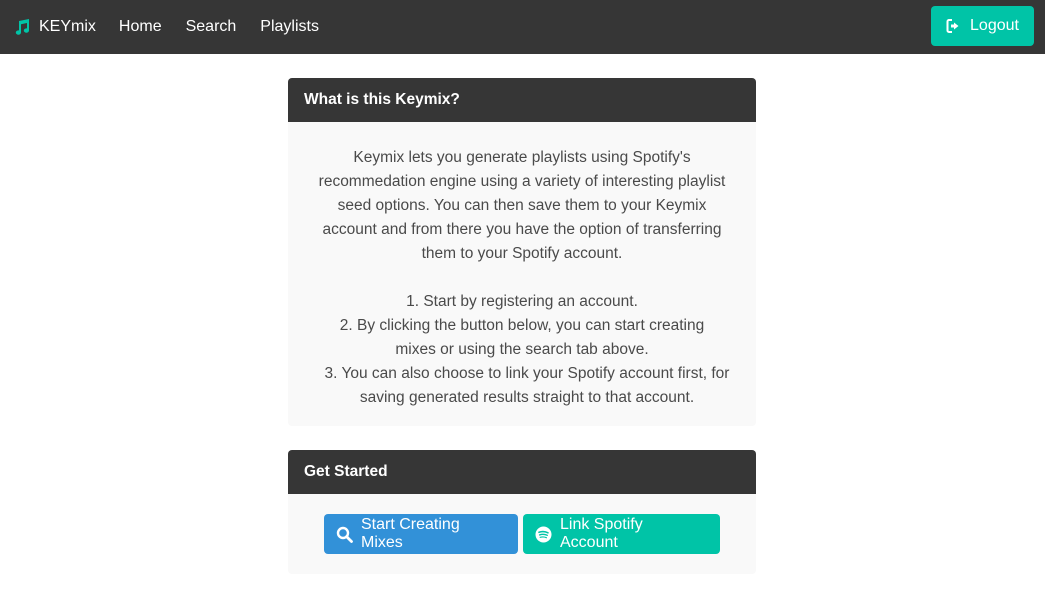 This screenshot has height=598, width=1045. Describe the element at coordinates (289, 27) in the screenshot. I see `nav-playlists: Playlists` at that location.